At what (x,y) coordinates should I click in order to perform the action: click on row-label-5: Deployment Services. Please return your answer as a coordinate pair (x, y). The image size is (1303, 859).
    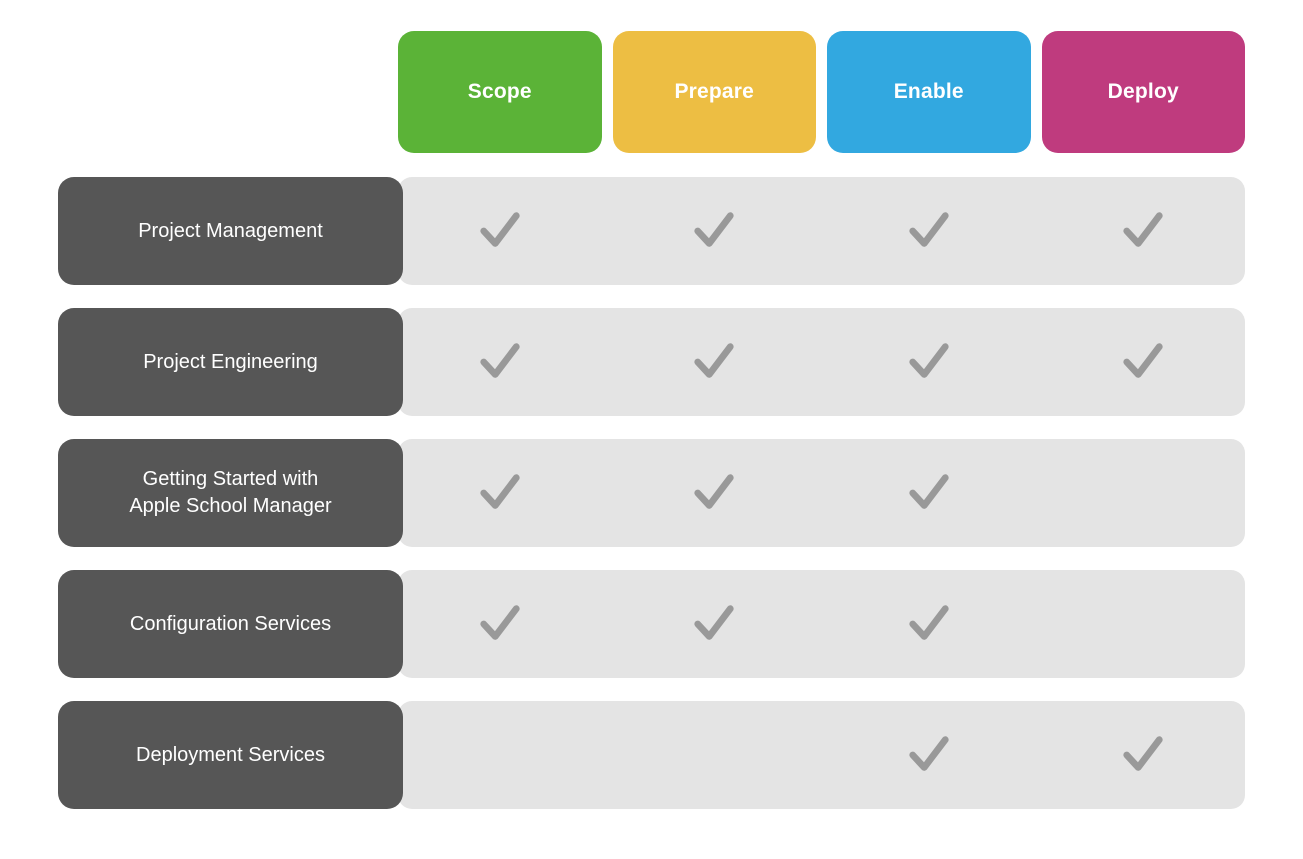
    Looking at the image, I should click on (230, 755).